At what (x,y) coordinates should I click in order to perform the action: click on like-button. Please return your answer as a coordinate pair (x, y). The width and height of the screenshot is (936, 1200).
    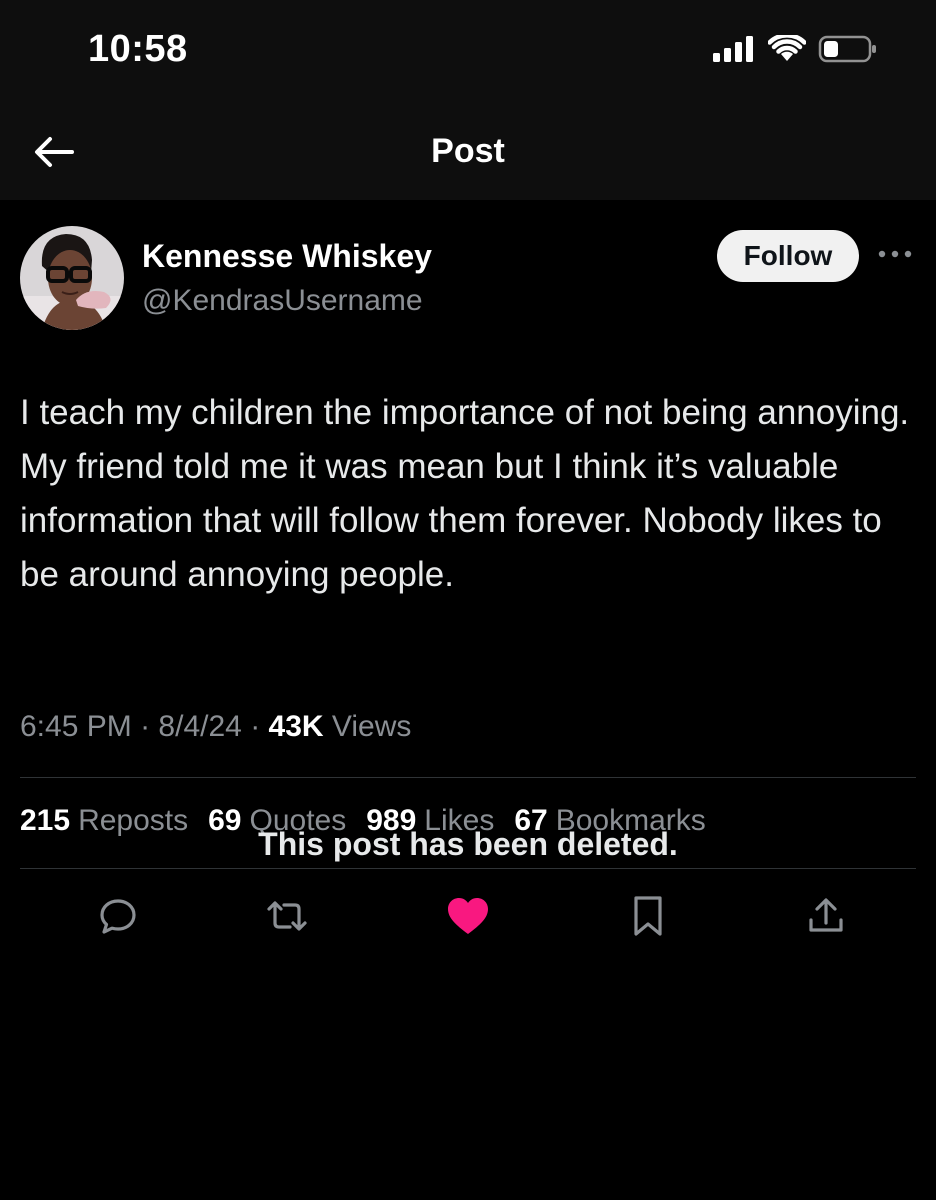
    Looking at the image, I should click on (468, 918).